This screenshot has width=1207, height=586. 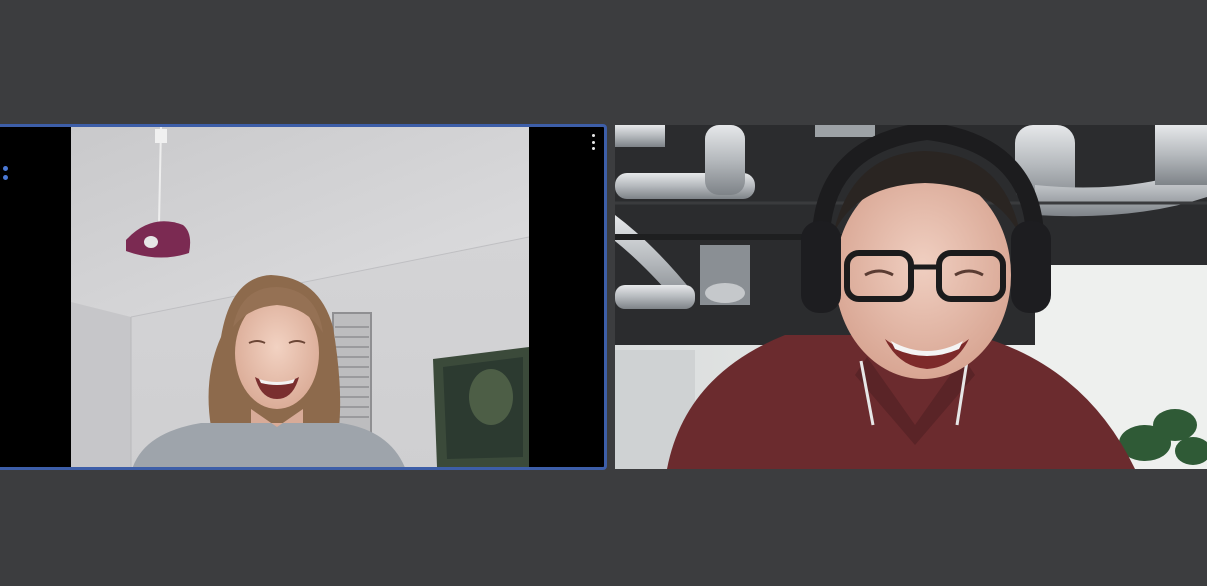 I want to click on drag-handle-icon, so click(x=5, y=168).